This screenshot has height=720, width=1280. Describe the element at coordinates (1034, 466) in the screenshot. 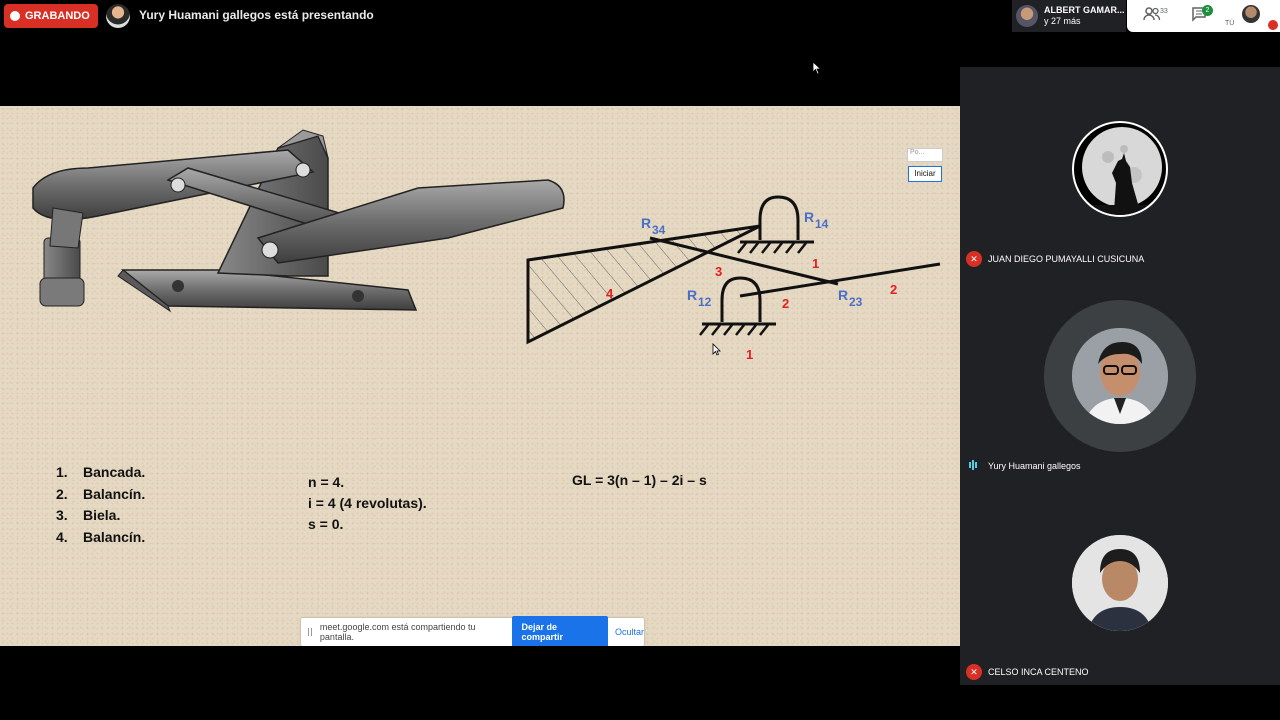

I see `participant-name: Yury Huamani gallegos` at that location.